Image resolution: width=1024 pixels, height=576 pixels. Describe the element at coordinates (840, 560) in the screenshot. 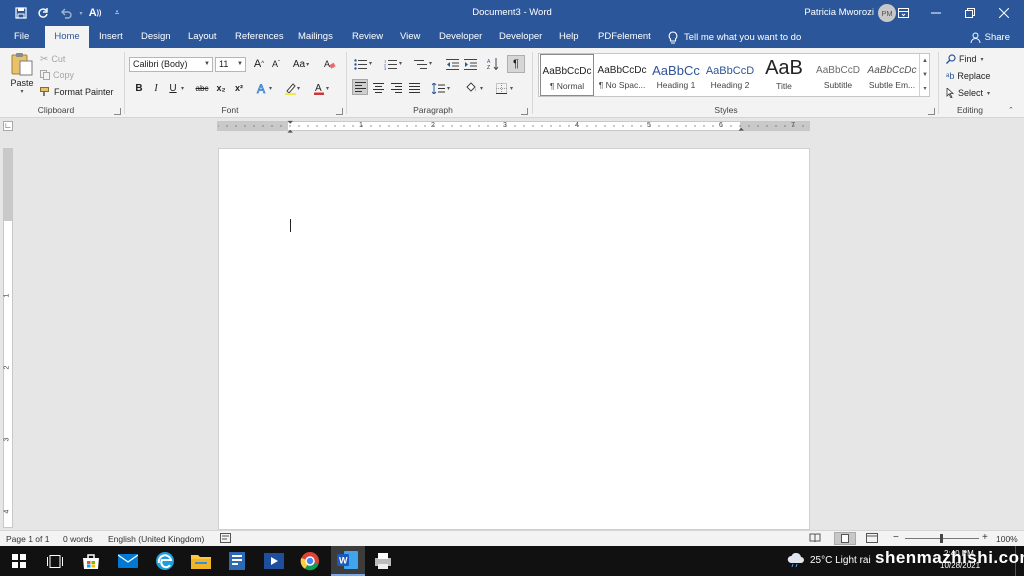

I see `weather-text: 25°C Light rai` at that location.